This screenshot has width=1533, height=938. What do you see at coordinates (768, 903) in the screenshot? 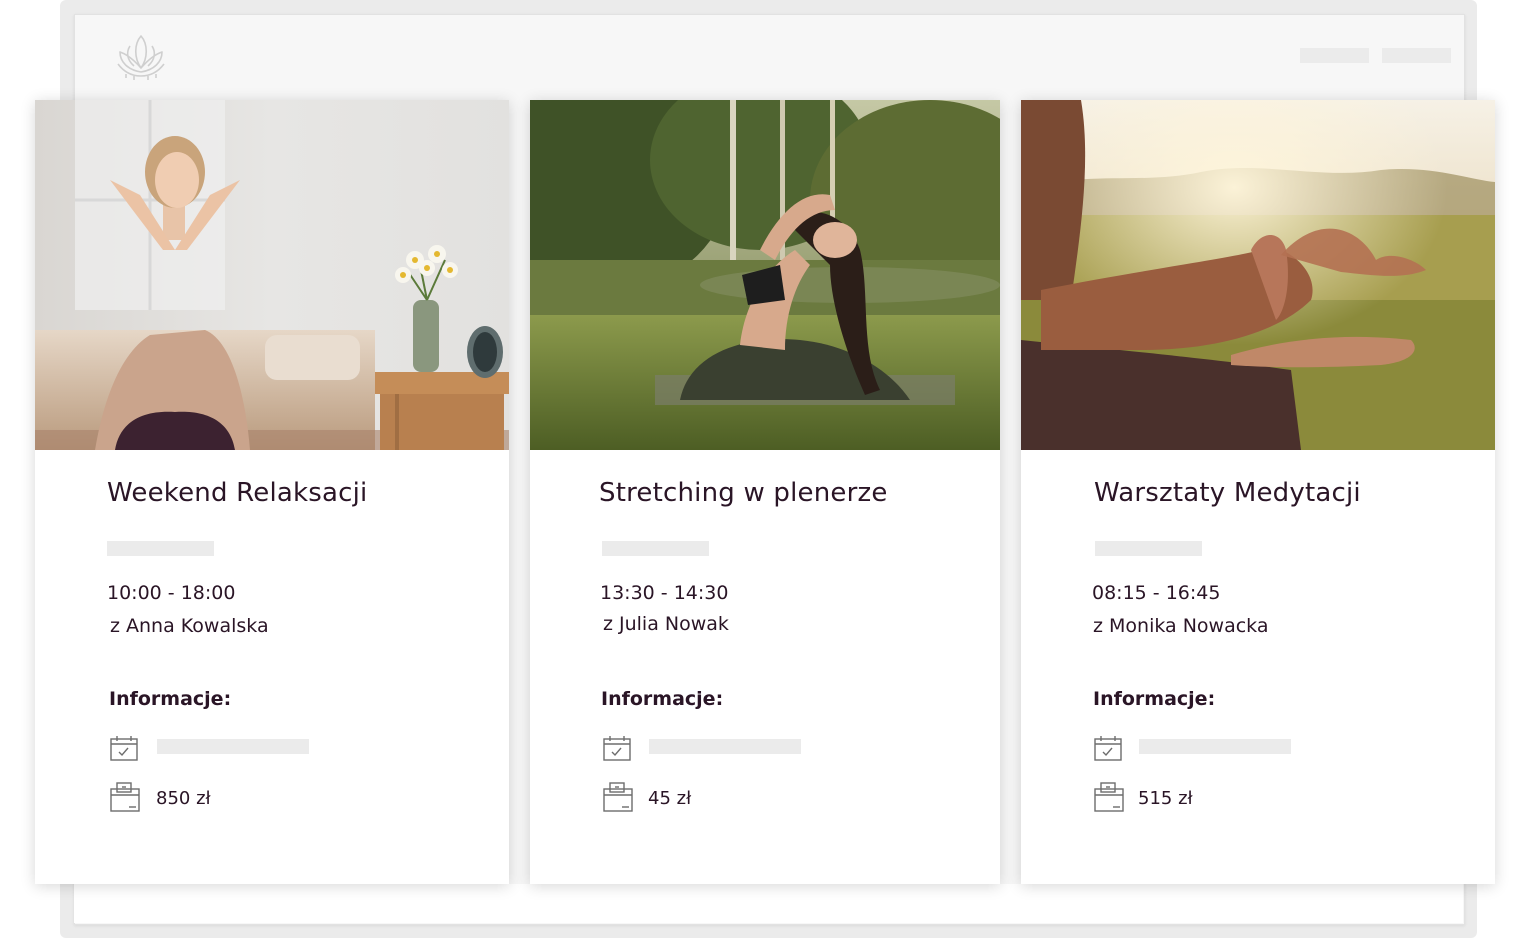
I see `page-footer-area` at bounding box center [768, 903].